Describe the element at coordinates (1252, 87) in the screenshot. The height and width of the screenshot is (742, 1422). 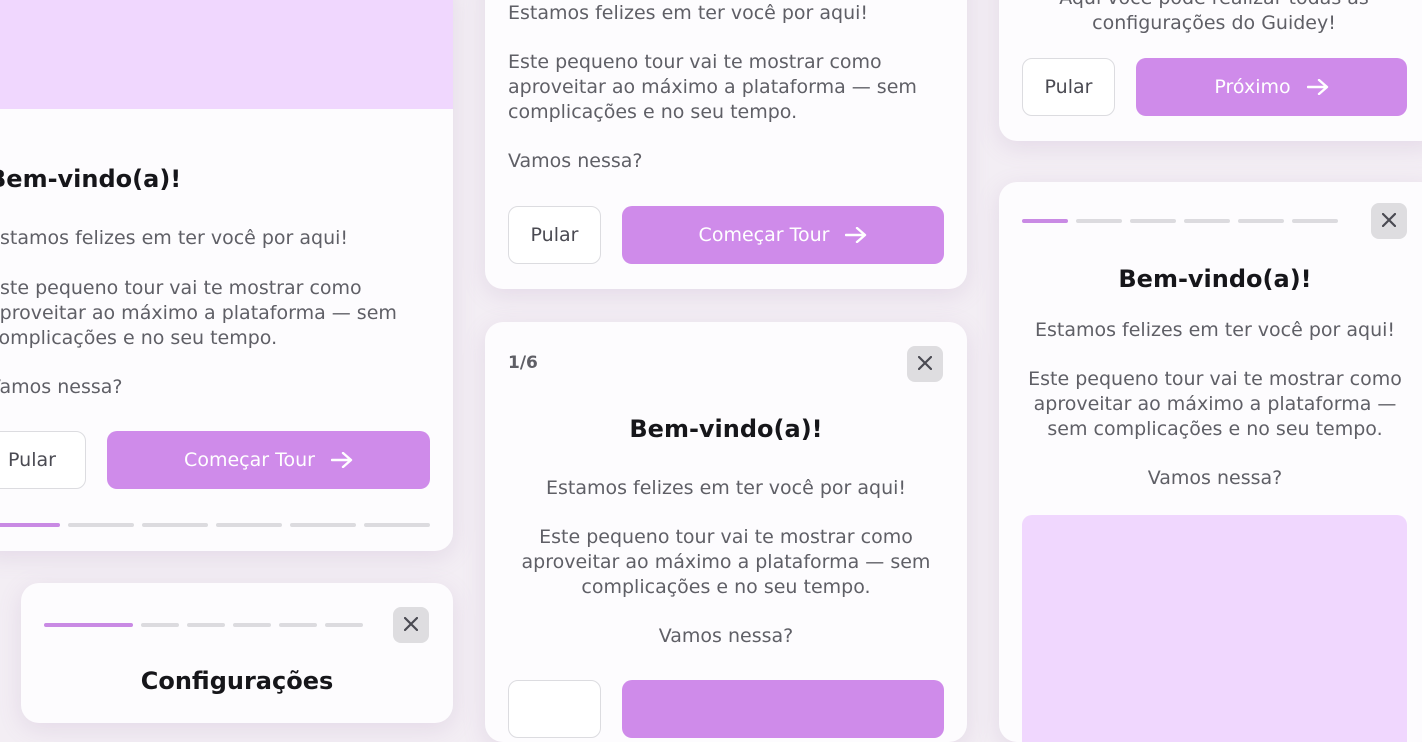
I see `next-label: Próximo` at that location.